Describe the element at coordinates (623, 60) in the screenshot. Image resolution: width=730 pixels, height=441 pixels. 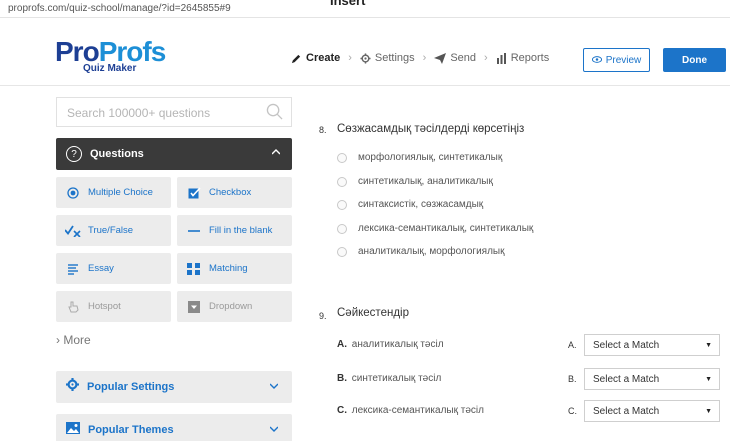
I see `preview-label: Preview` at that location.